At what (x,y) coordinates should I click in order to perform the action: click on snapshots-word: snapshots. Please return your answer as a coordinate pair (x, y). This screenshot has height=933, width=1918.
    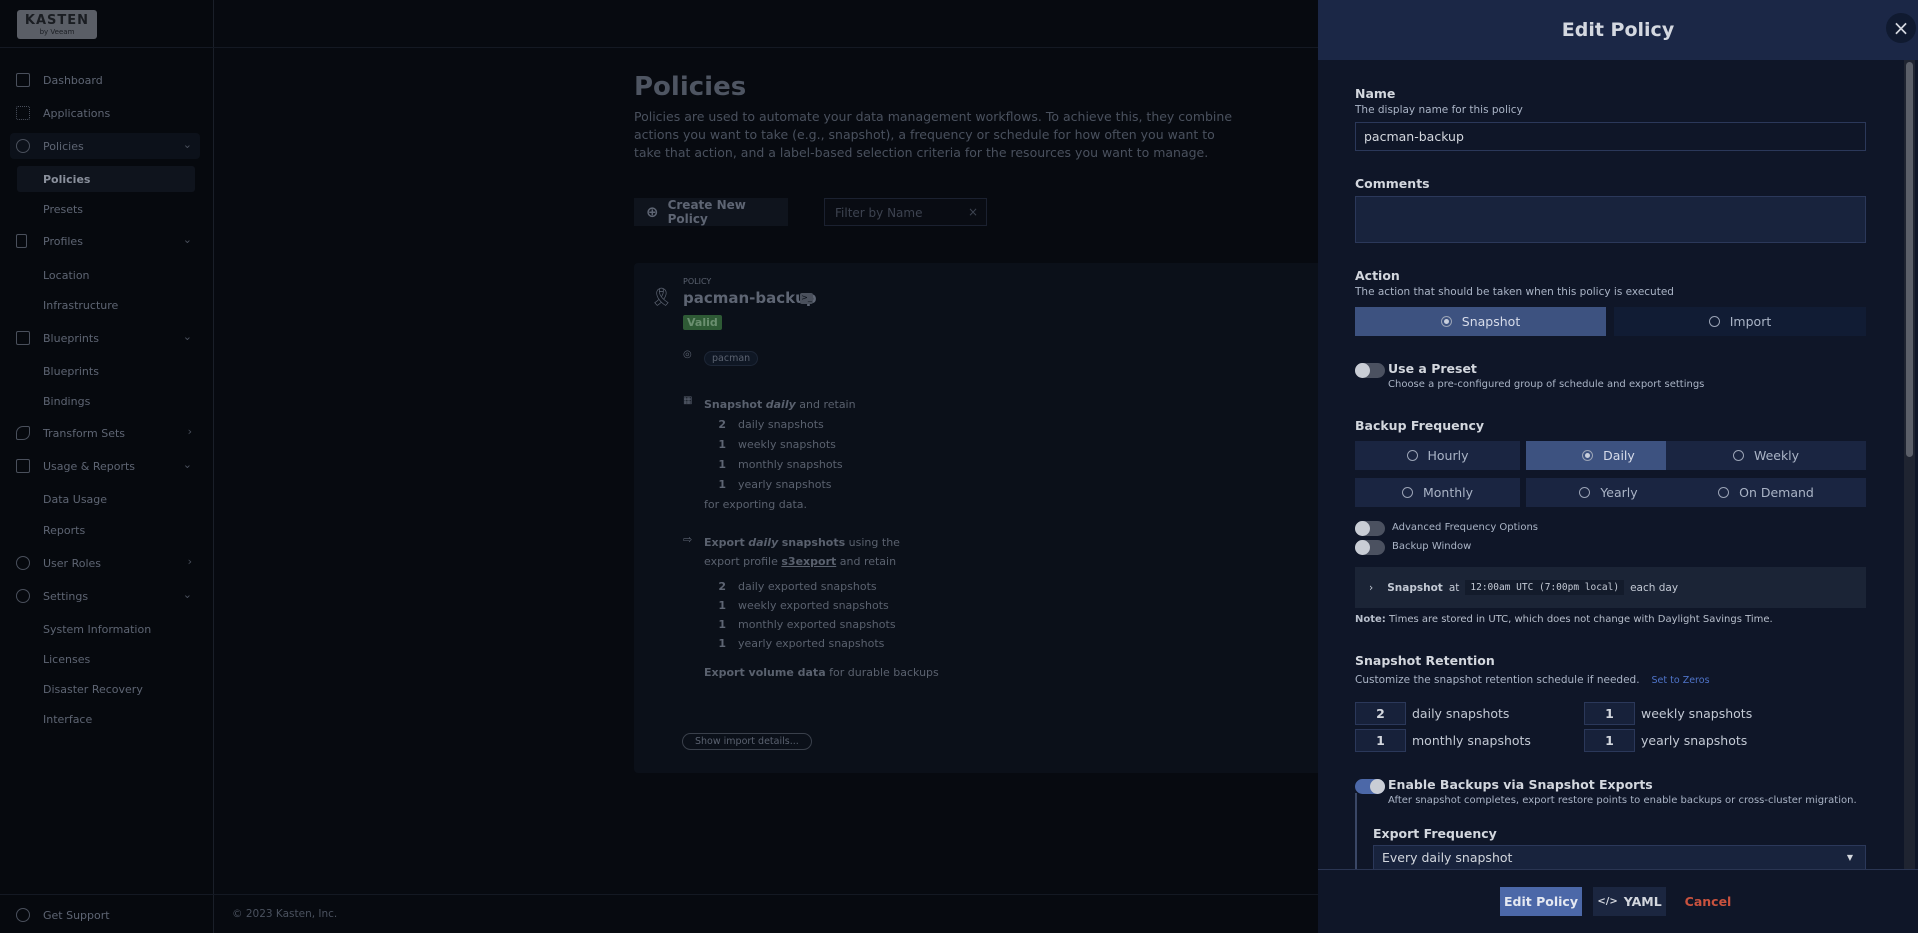
    Looking at the image, I should click on (813, 542).